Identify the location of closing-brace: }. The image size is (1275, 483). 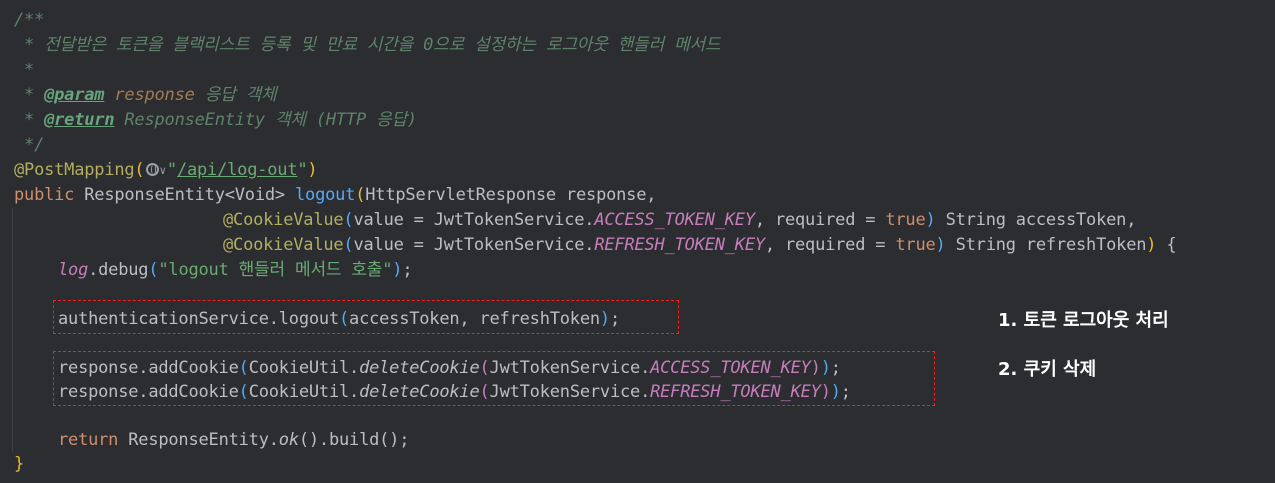
(19, 464).